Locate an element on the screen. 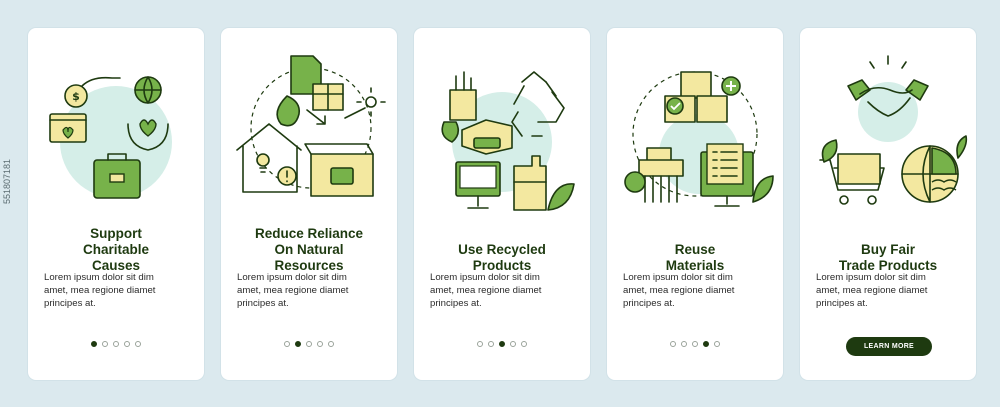 The image size is (1000, 407). reuse-materials-icon is located at coordinates (699, 139).